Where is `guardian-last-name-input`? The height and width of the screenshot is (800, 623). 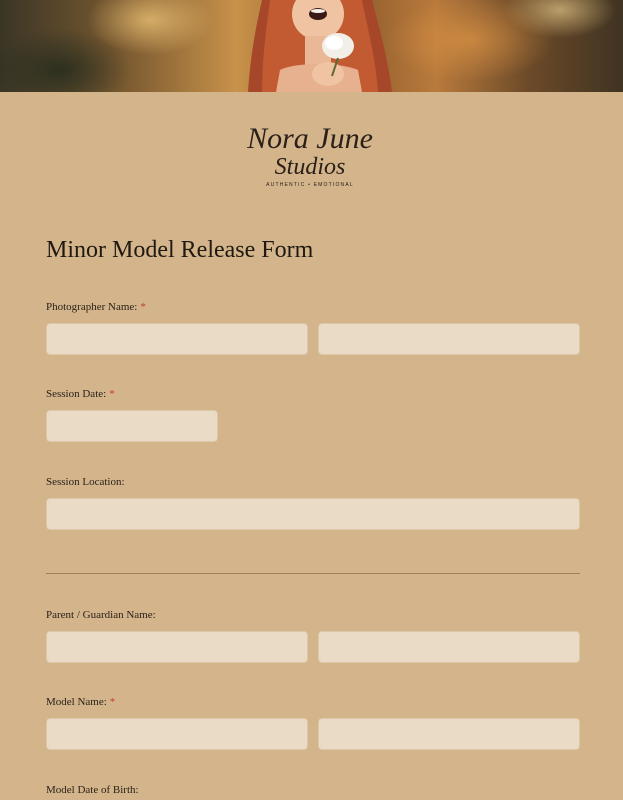
guardian-last-name-input is located at coordinates (449, 647).